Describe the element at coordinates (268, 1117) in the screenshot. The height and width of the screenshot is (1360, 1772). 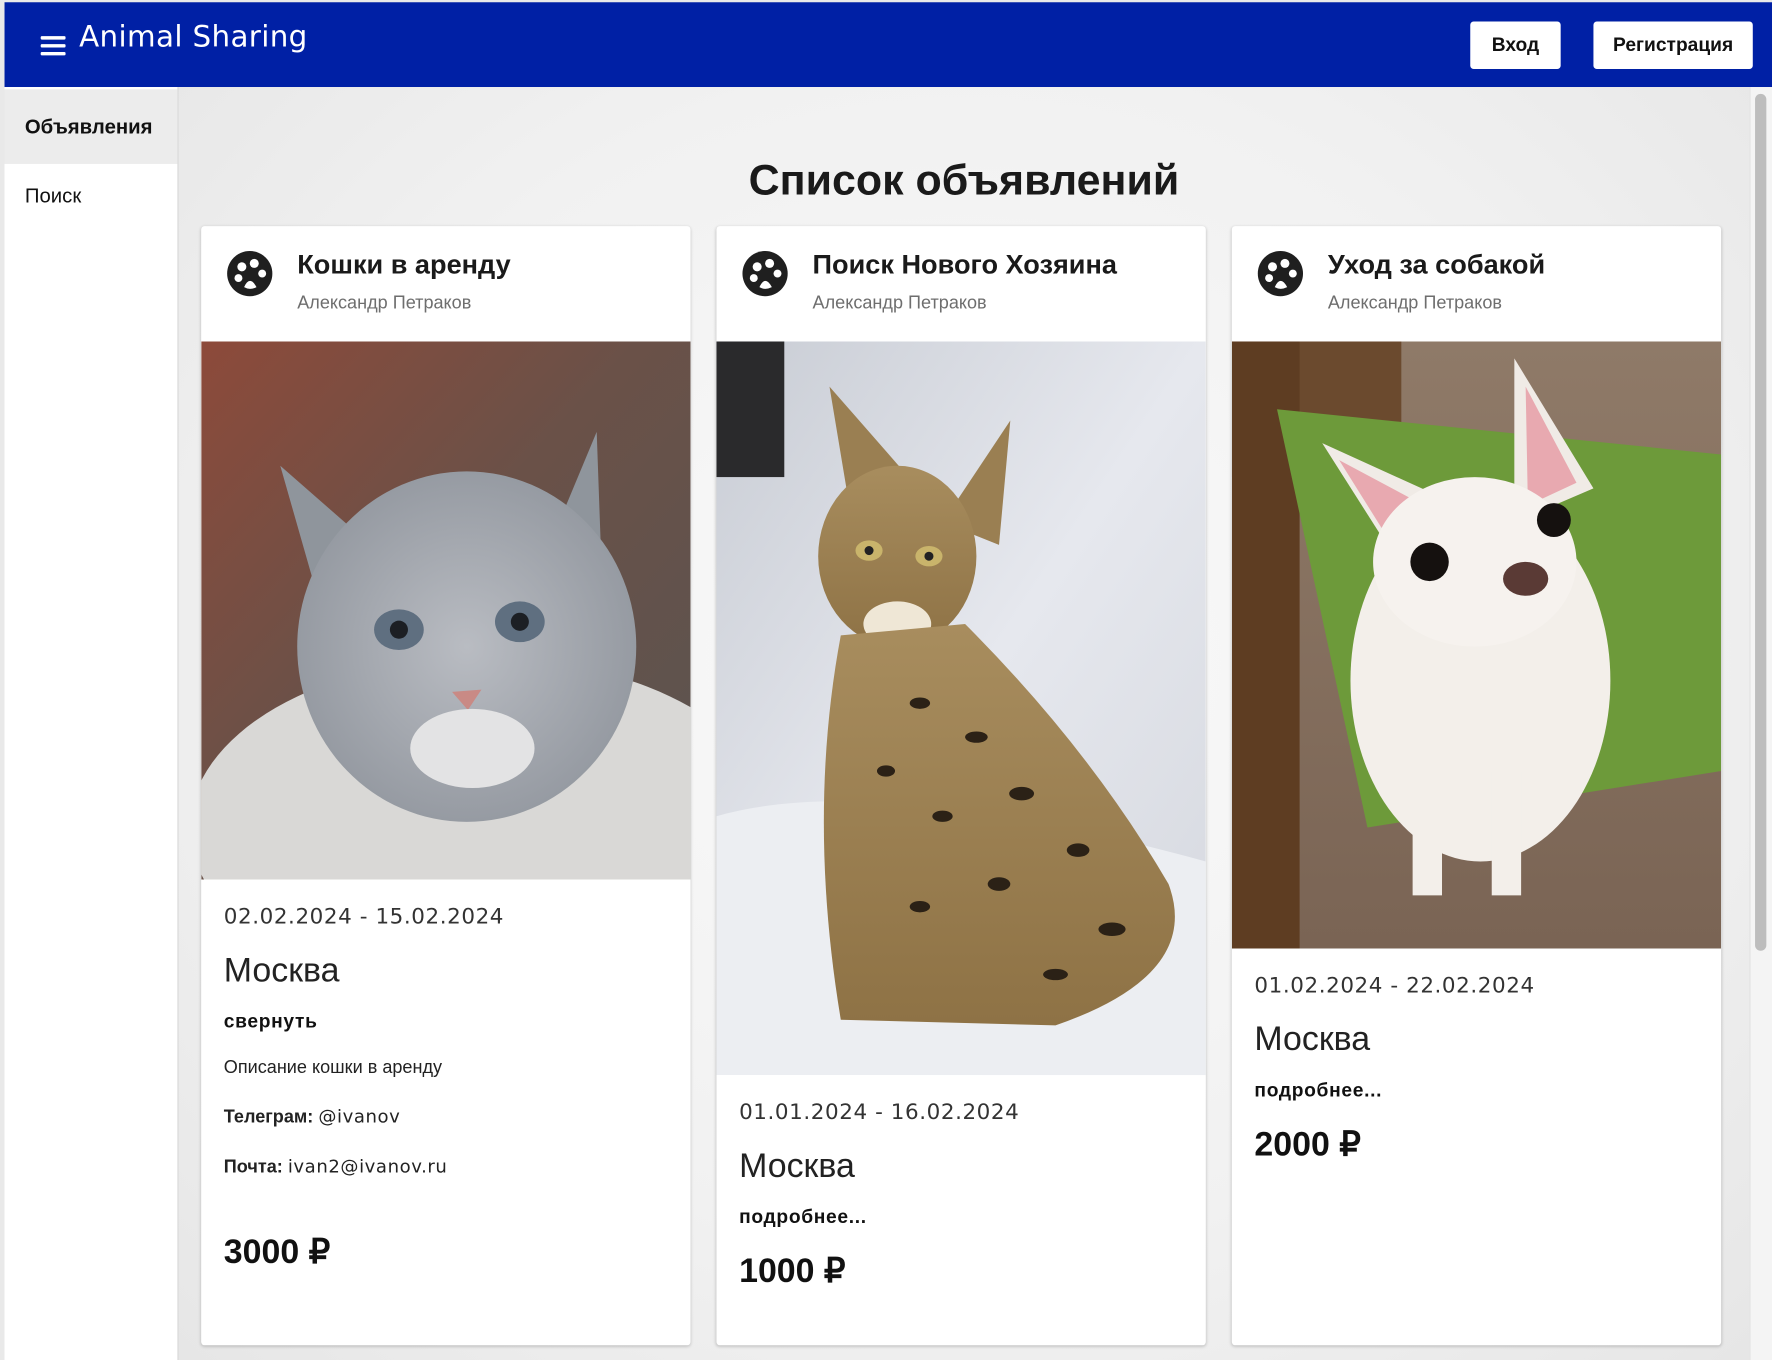
I see `telegram-label: Телеграм:` at that location.